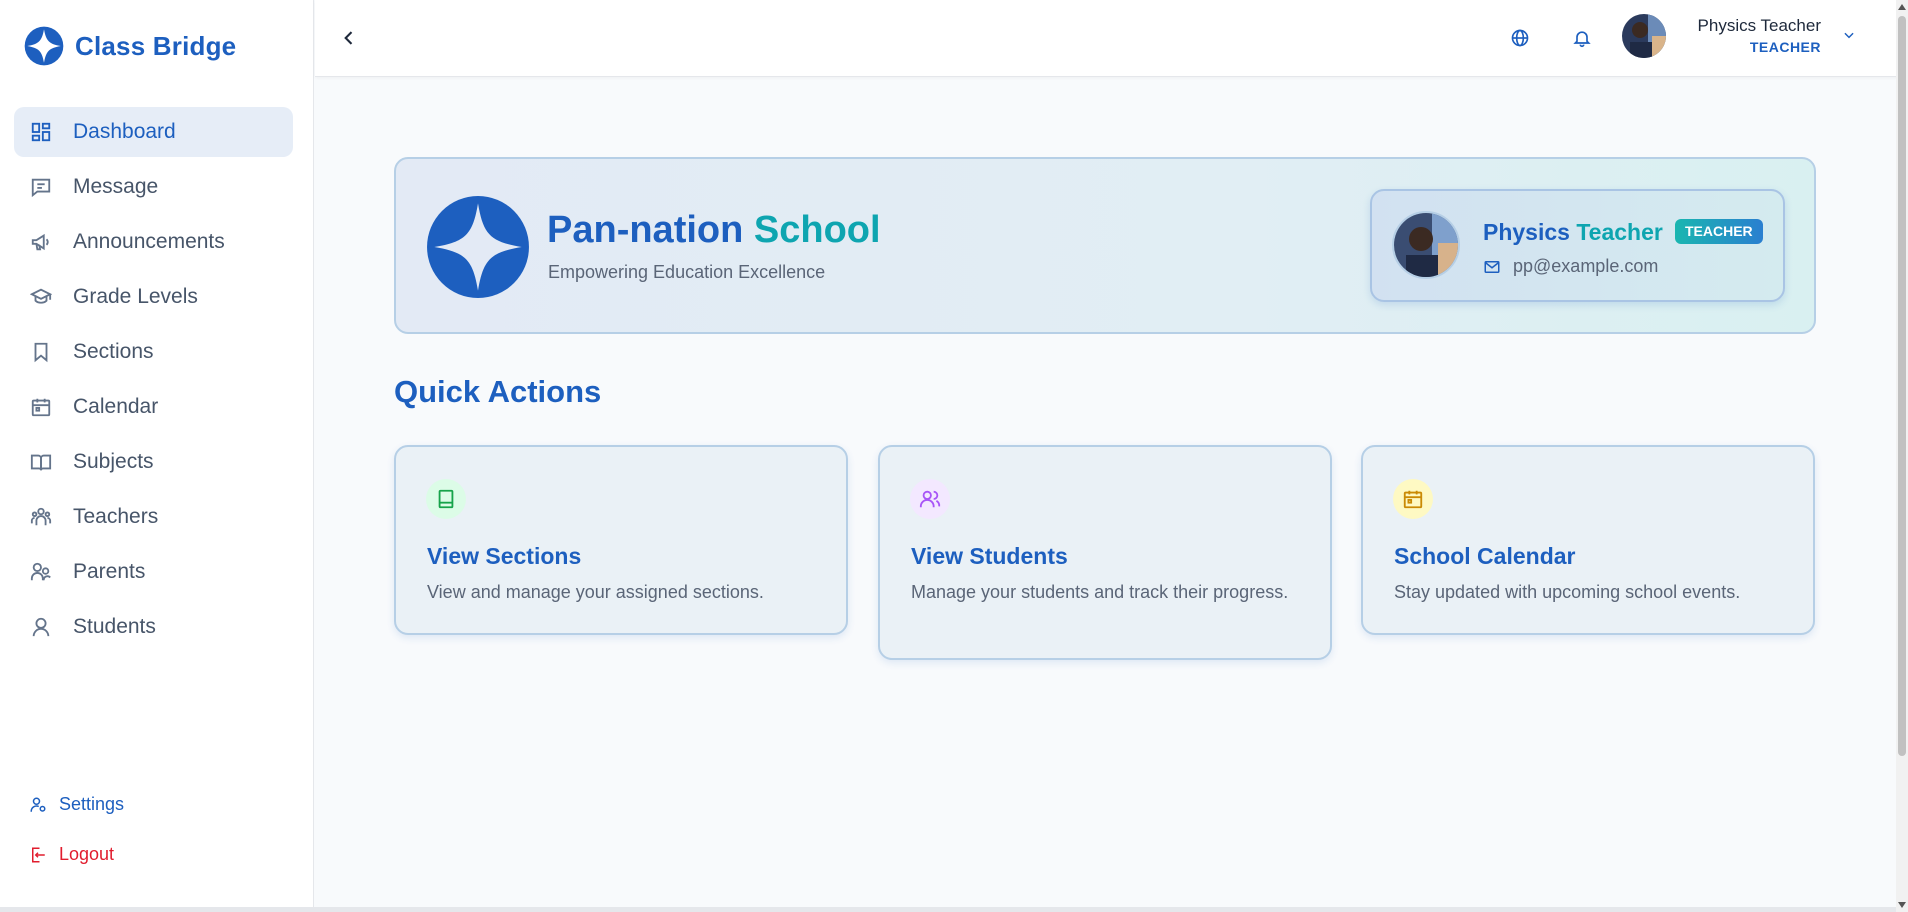  What do you see at coordinates (1751, 35) in the screenshot?
I see `user-menu: Physics Teacher TEACHER` at bounding box center [1751, 35].